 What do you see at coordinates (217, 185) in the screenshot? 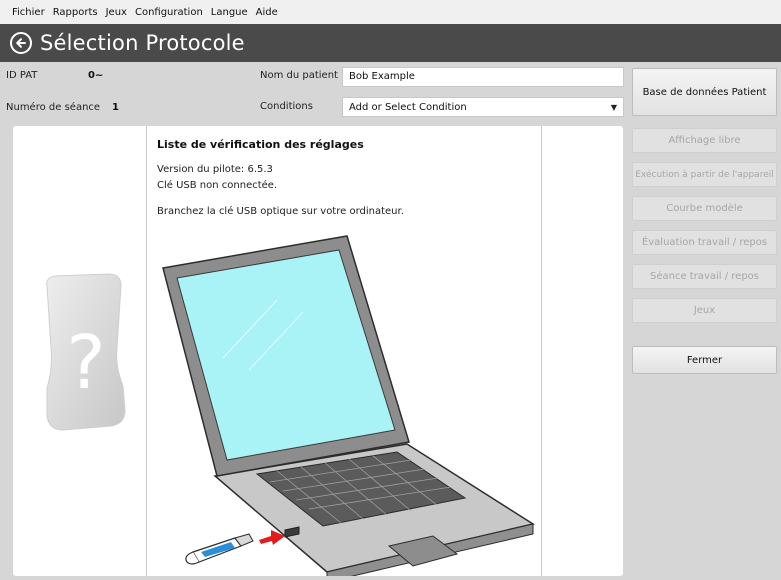
I see `usb-status-text: Clé USB non connectée.` at bounding box center [217, 185].